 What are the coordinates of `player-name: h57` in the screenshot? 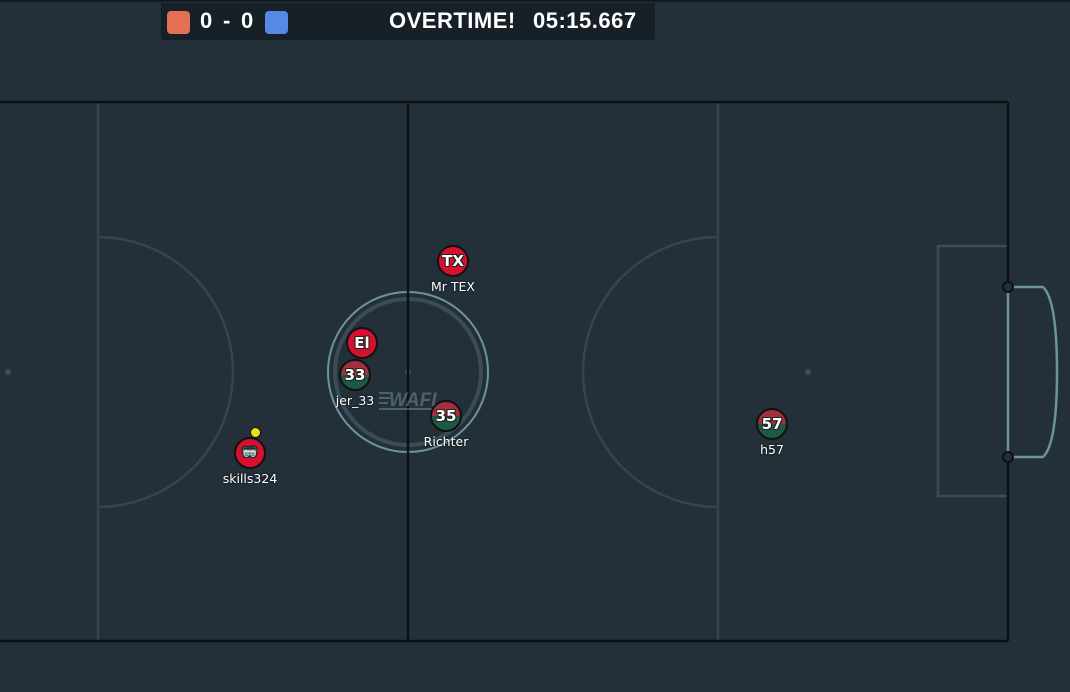 It's located at (772, 449).